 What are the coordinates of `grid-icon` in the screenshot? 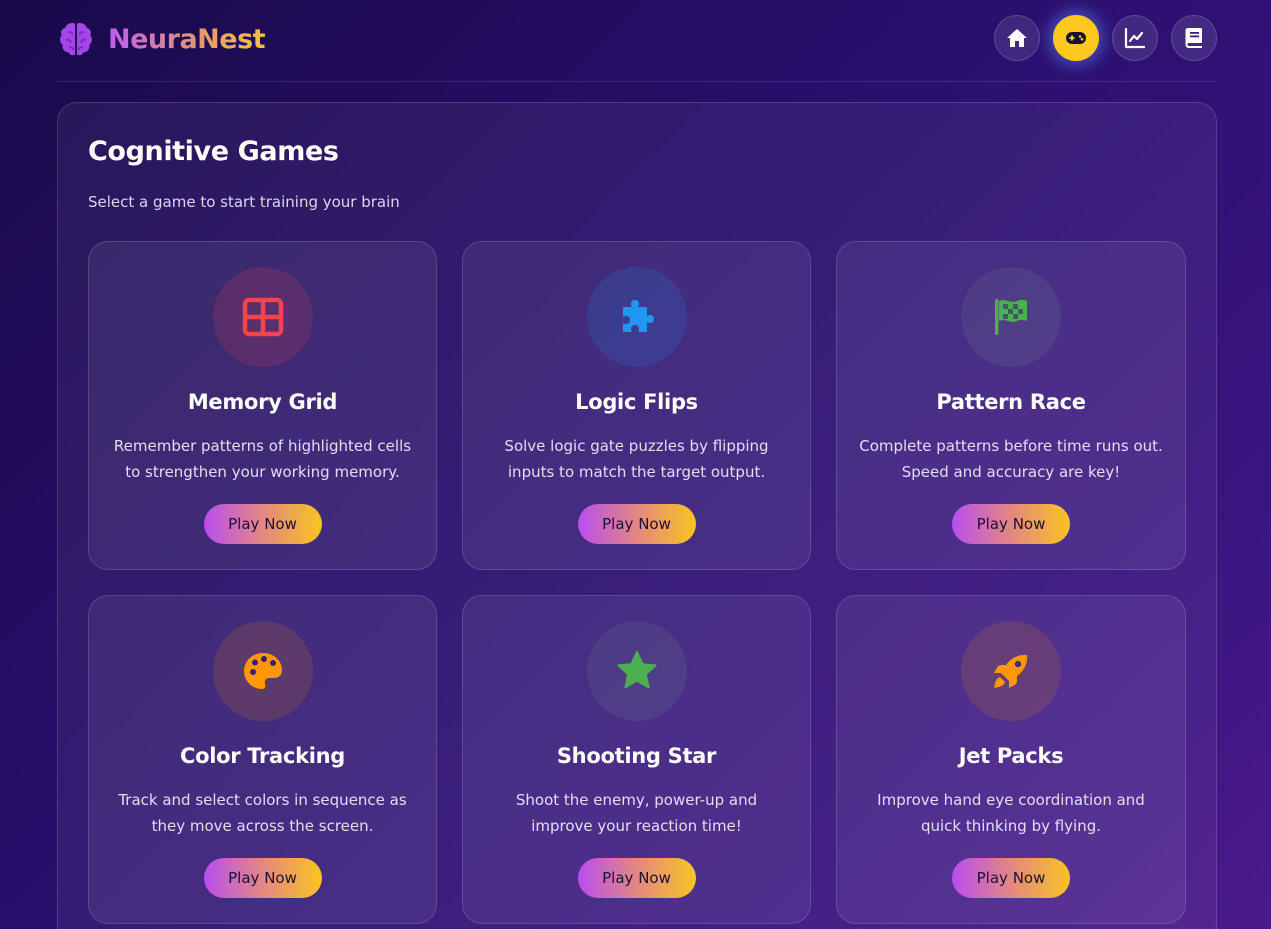 It's located at (262, 317).